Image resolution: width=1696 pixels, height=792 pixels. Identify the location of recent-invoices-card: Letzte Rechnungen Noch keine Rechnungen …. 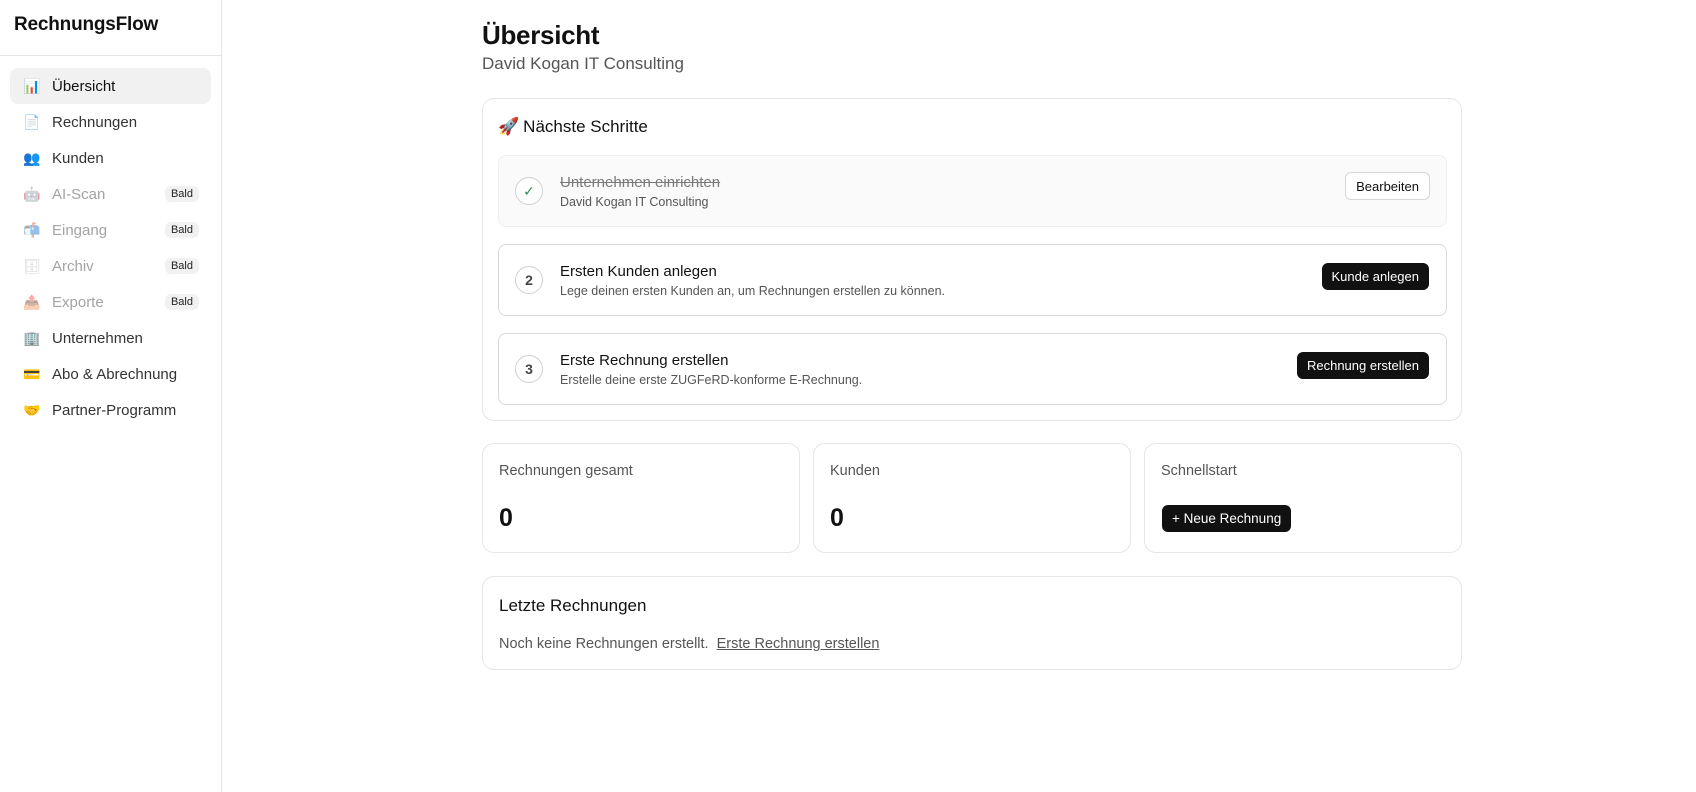
(972, 623).